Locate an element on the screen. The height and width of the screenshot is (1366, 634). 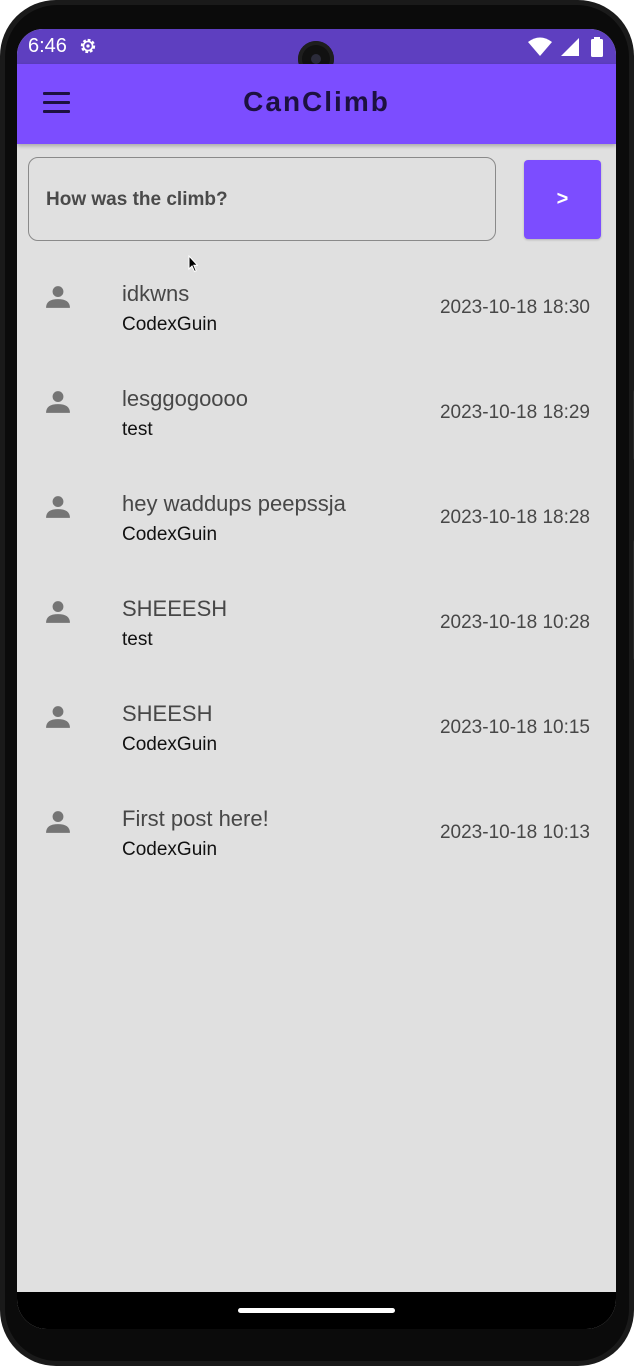
post-timestamp: 2023-10-18 10:13 is located at coordinates (514, 832).